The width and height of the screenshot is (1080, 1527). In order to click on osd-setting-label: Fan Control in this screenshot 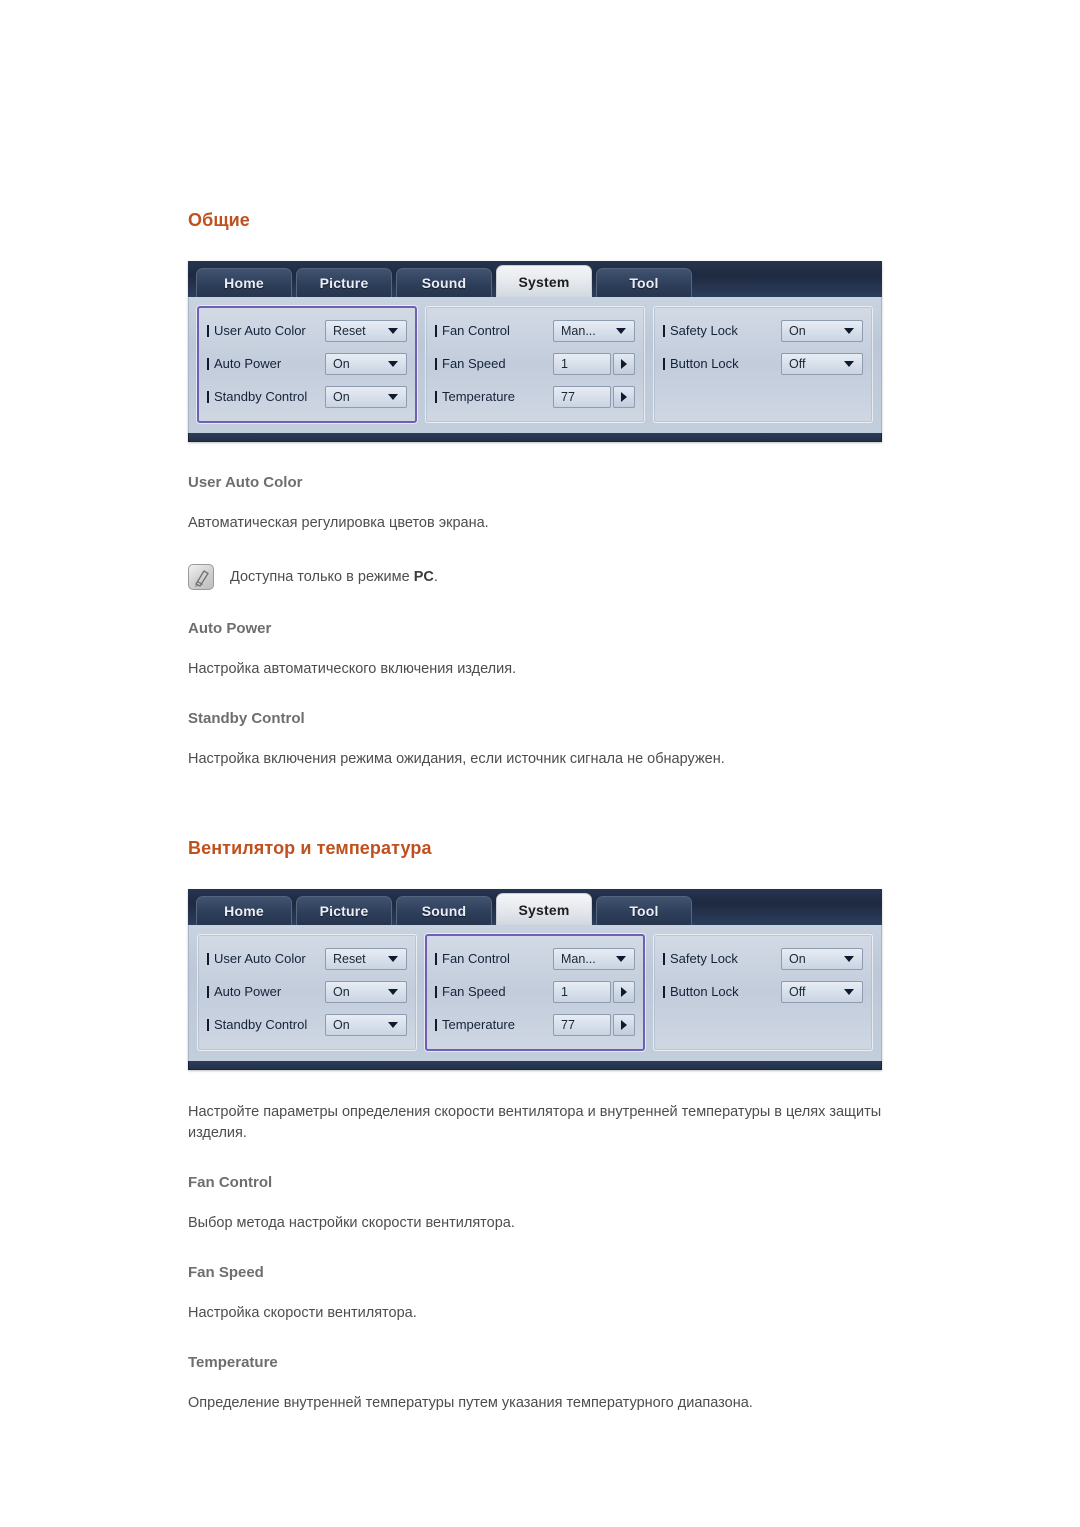, I will do `click(494, 958)`.